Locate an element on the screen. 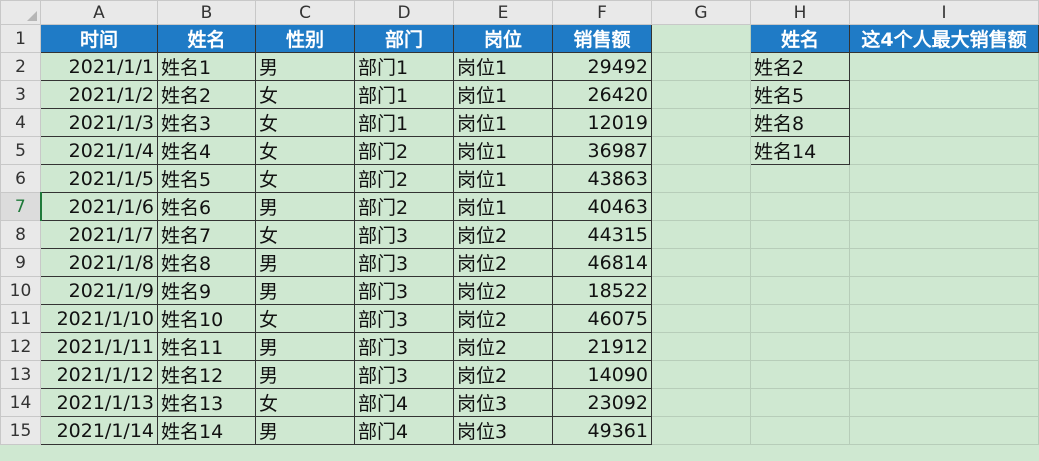 This screenshot has width=1039, height=461. cell-G8 is located at coordinates (701, 234).